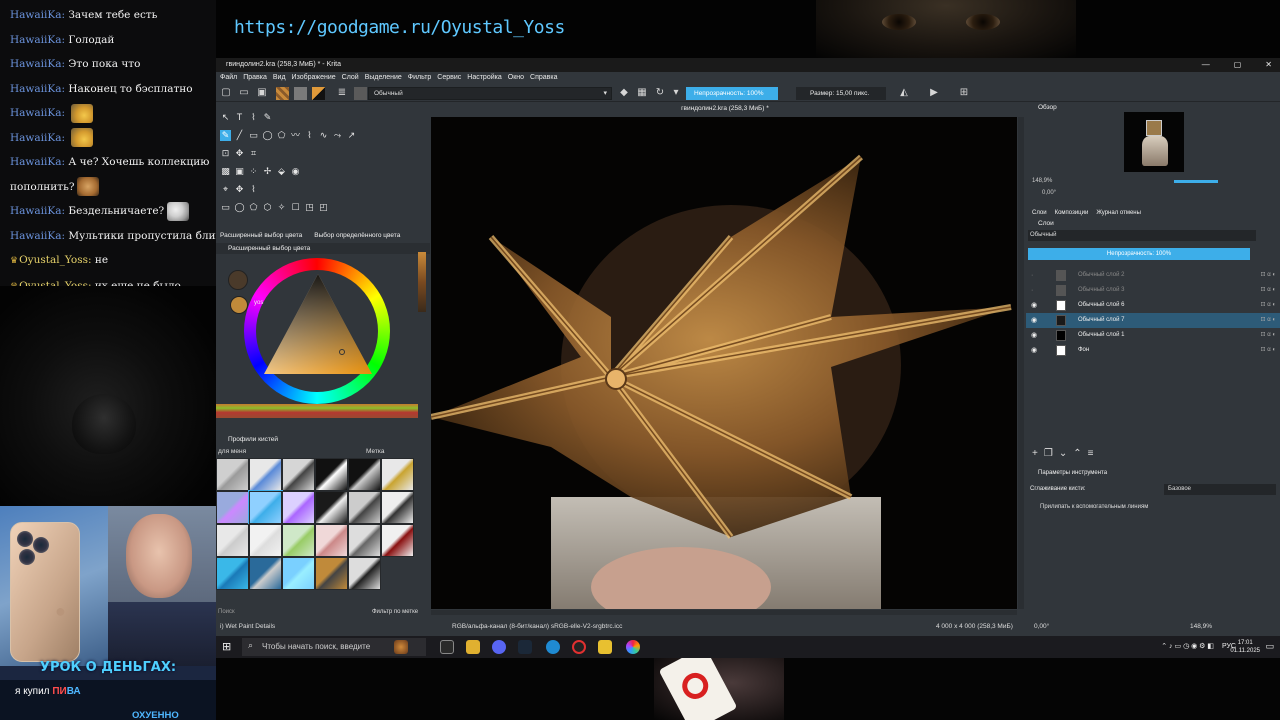 Image resolution: width=1280 pixels, height=720 pixels. What do you see at coordinates (239, 207) in the screenshot?
I see `ellipse-select-icon: ◯` at bounding box center [239, 207].